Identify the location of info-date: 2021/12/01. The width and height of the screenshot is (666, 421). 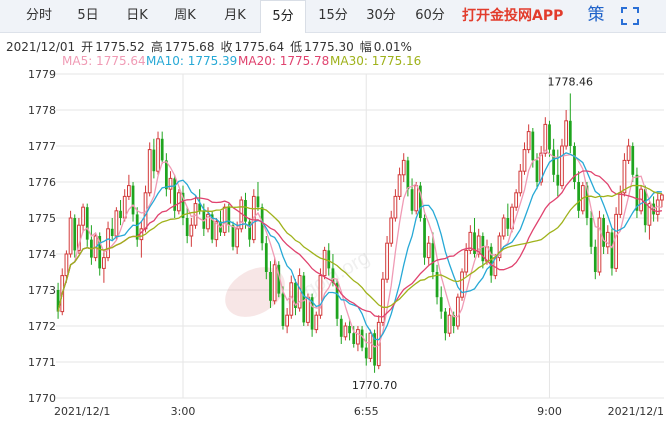
(41, 47).